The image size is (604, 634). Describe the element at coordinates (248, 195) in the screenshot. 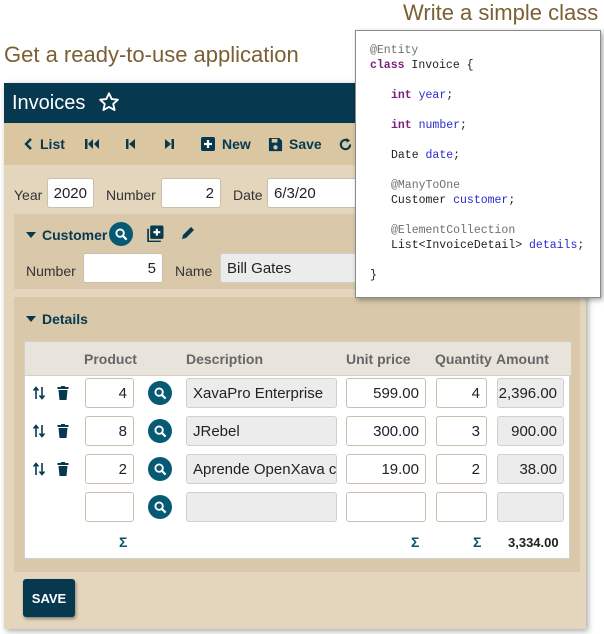

I see `date-label: Date` at that location.